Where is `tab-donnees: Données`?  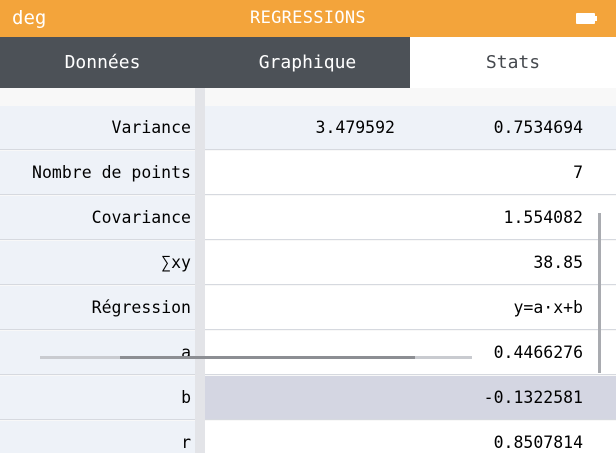
tab-donnees: Données is located at coordinates (102, 62).